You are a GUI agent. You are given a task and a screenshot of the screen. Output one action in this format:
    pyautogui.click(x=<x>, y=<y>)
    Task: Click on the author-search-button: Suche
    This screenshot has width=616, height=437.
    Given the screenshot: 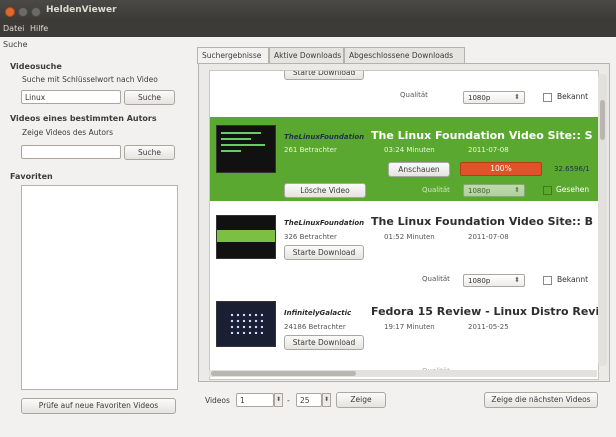 What is the action you would take?
    pyautogui.click(x=149, y=152)
    